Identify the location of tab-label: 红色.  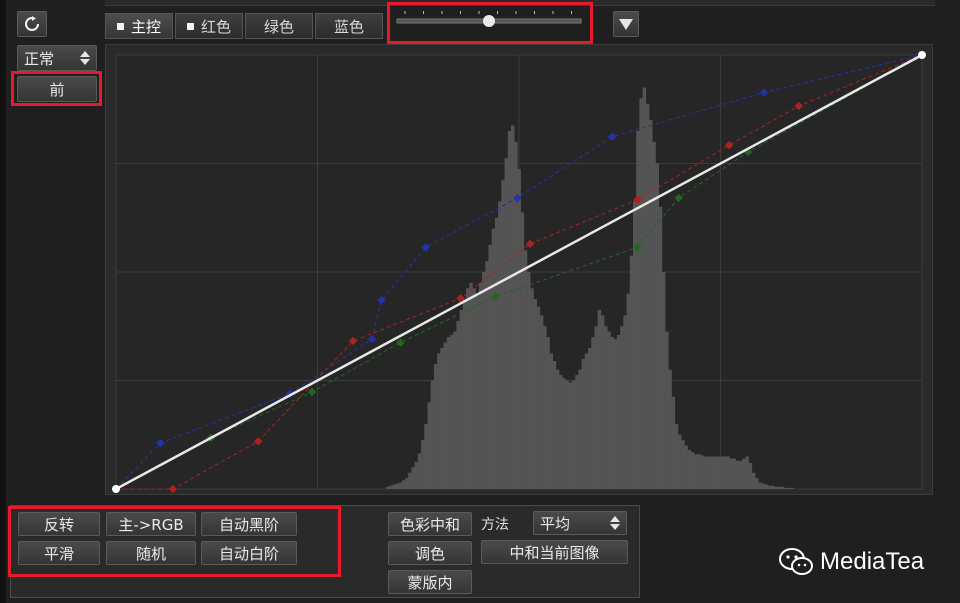
(215, 26).